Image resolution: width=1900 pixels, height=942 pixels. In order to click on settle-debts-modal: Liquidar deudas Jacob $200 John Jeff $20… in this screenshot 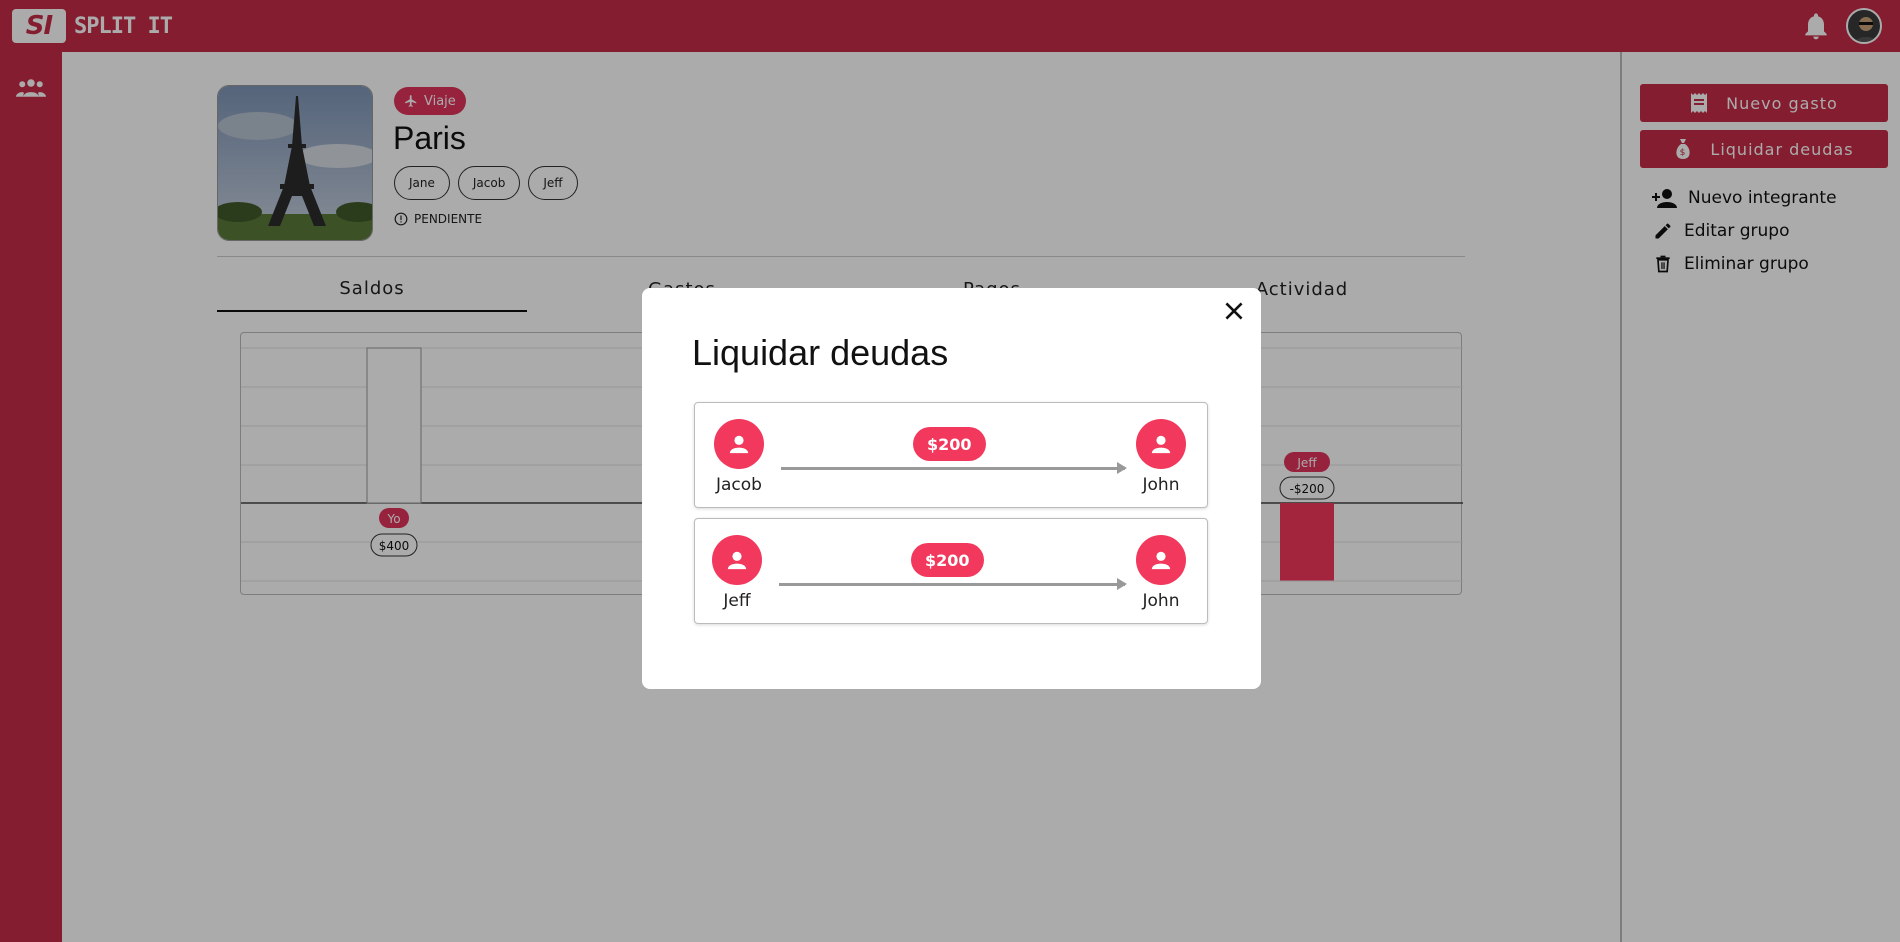, I will do `click(951, 488)`.